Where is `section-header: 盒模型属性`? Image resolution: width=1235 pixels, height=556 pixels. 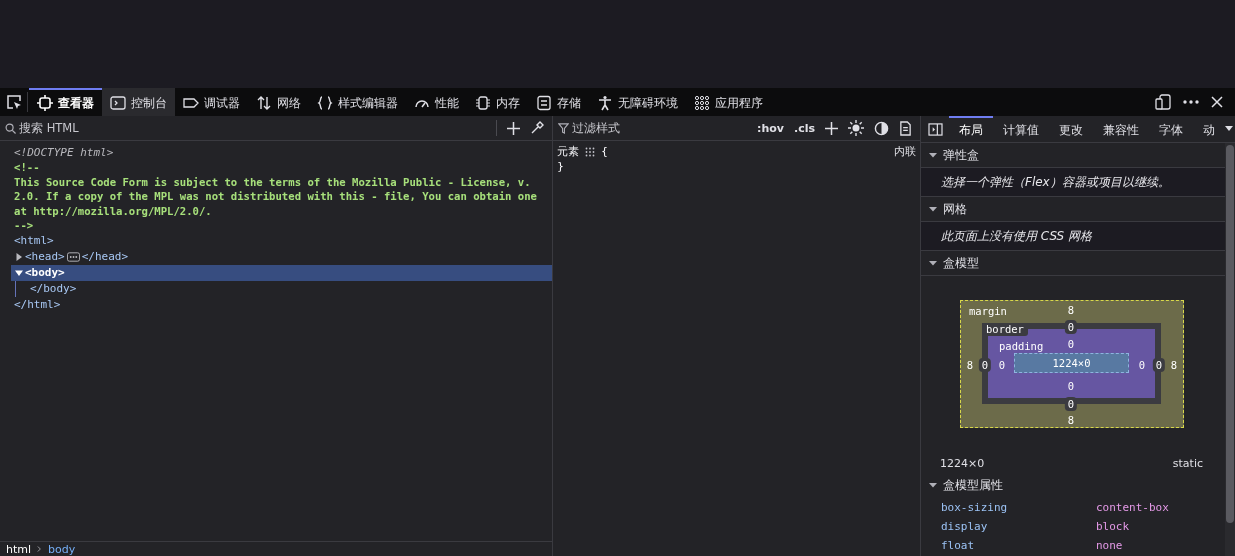 section-header: 盒模型属性 is located at coordinates (1073, 485).